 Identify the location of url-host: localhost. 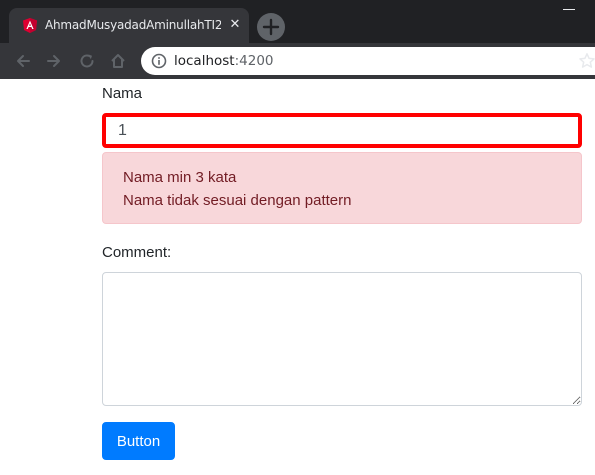
(204, 61).